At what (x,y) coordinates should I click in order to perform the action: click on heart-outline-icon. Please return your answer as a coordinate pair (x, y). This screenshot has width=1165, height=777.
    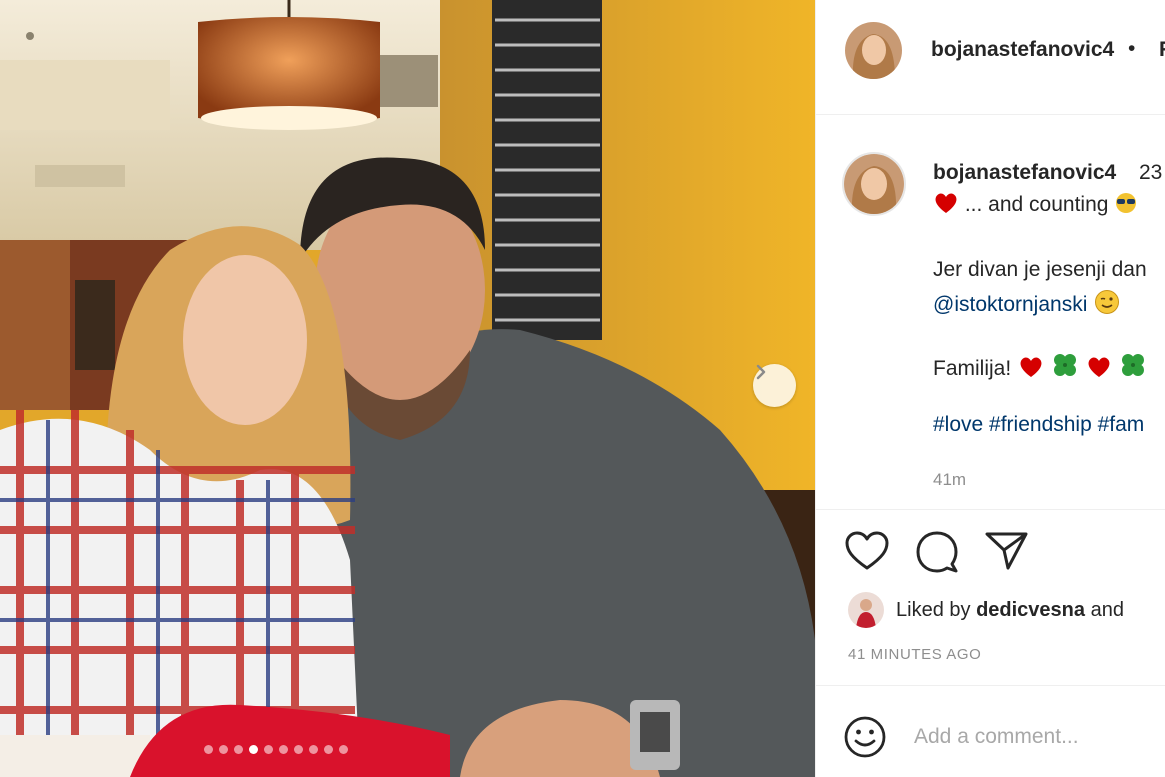
    Looking at the image, I should click on (867, 551).